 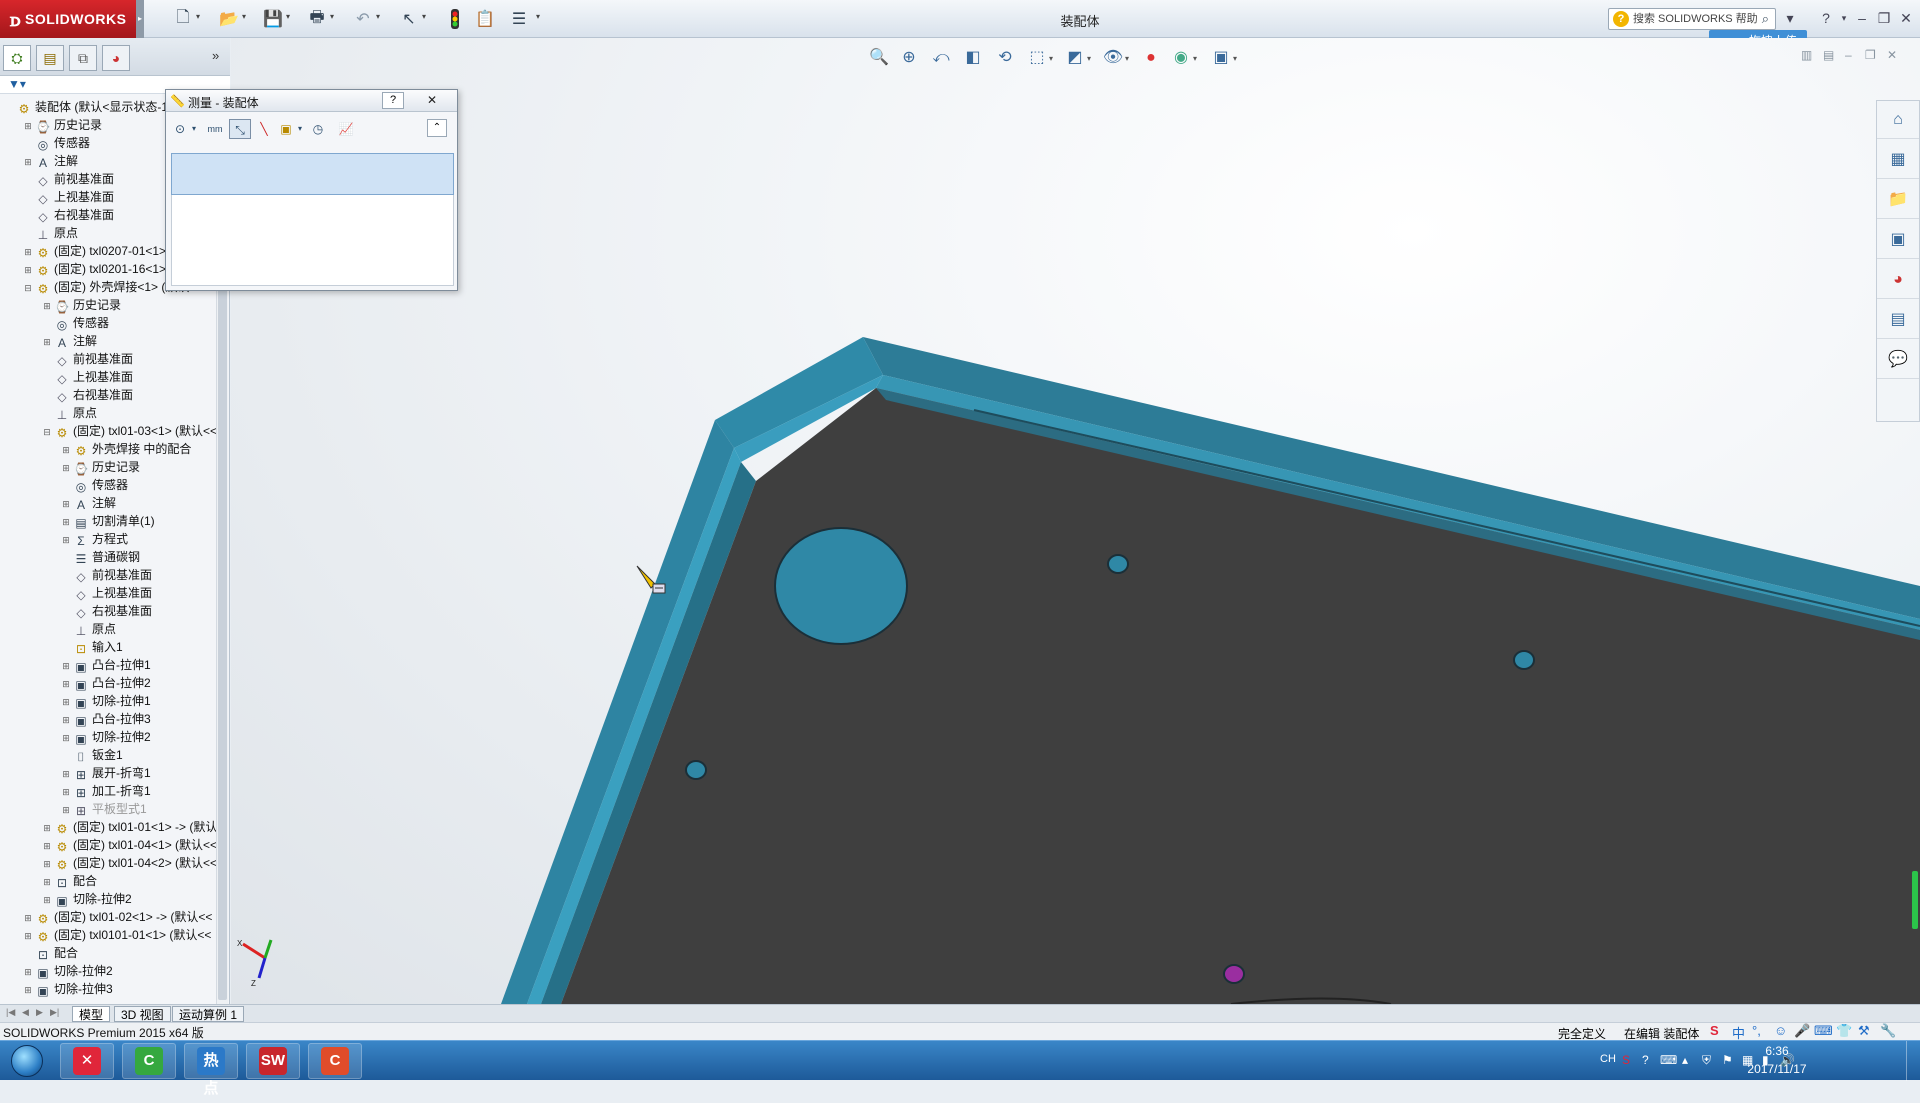 I want to click on viewport-close-icon: ✕, so click(x=1892, y=55).